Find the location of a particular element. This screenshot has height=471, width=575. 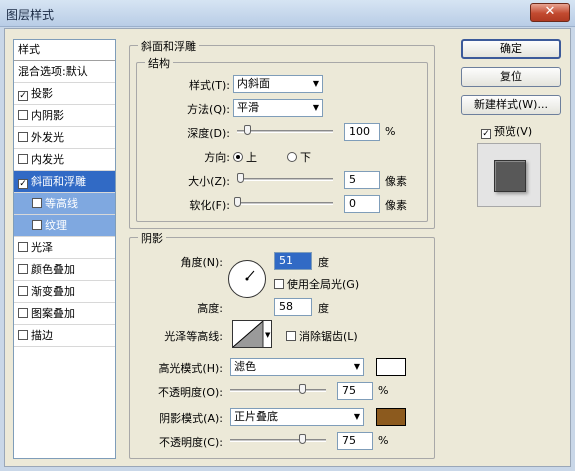

highlight-color-swatch is located at coordinates (391, 367).